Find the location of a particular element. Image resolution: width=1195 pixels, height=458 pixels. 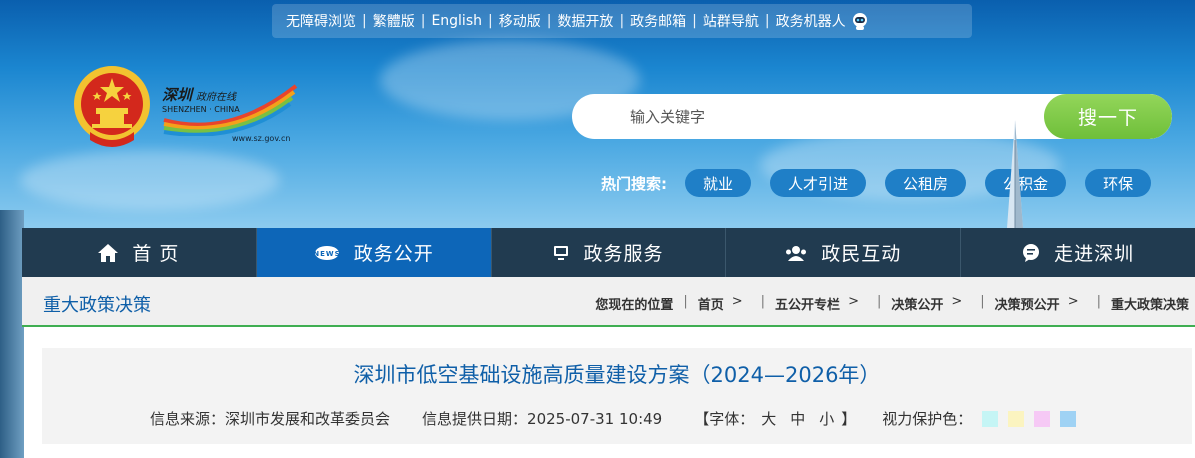

eye-color-yellow is located at coordinates (1016, 418).